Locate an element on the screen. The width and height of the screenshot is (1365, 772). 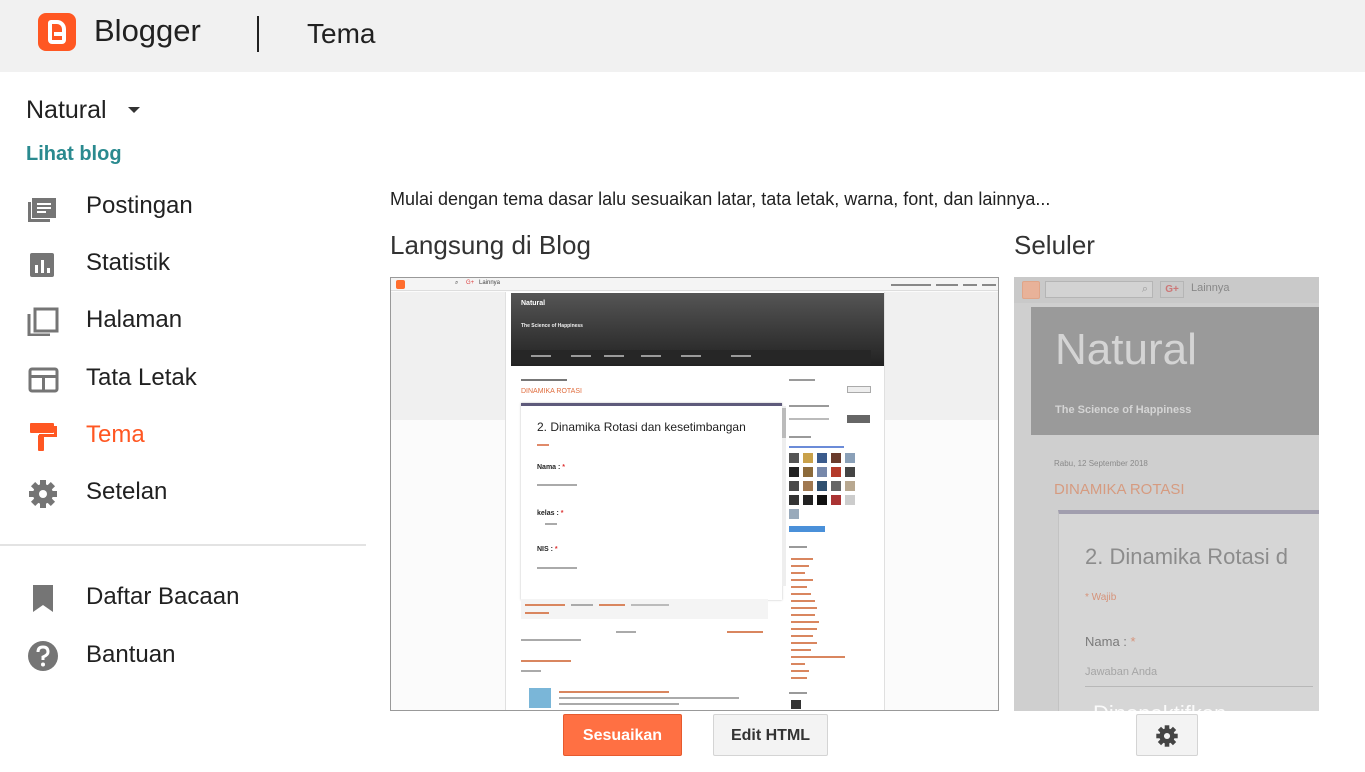
preview-scrollbar is located at coordinates (784, 496).